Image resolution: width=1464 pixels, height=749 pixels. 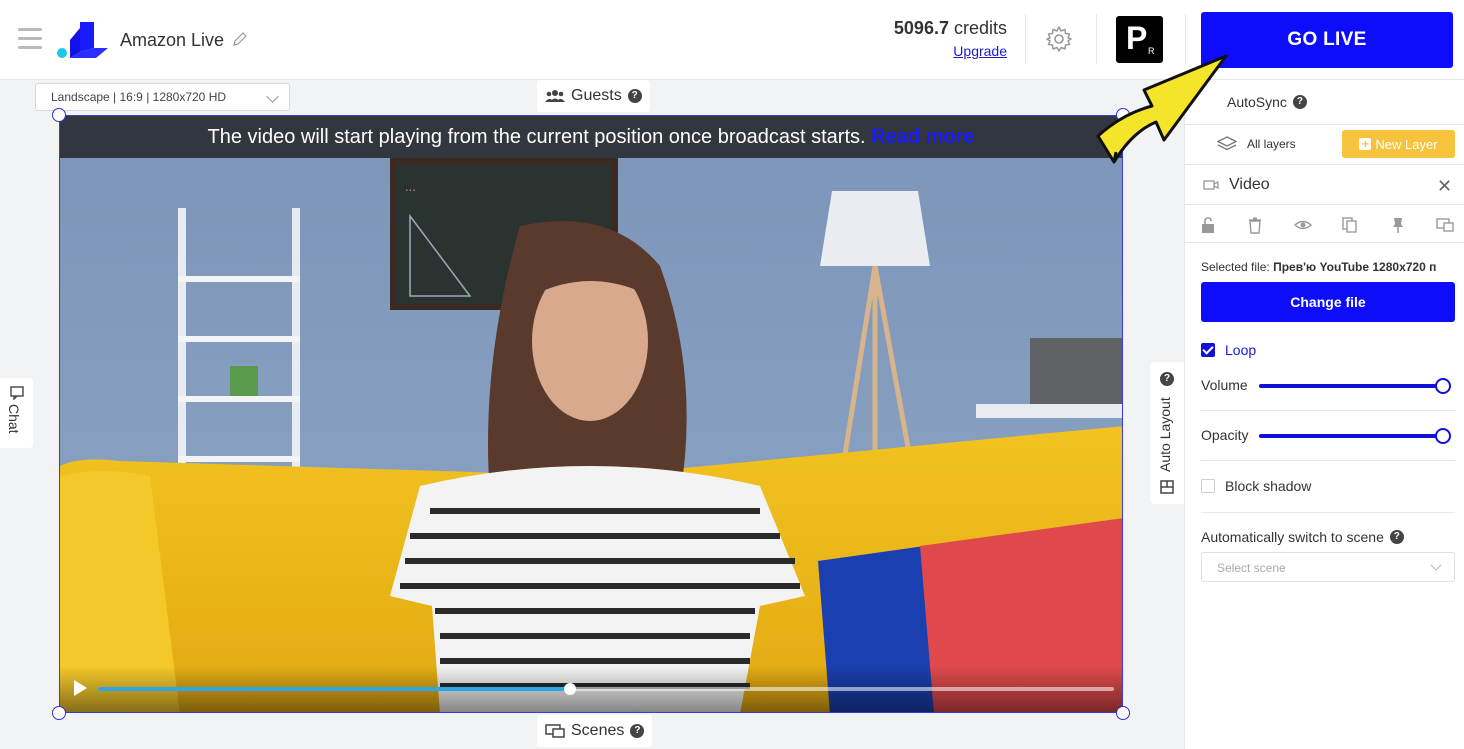 What do you see at coordinates (1249, 184) in the screenshot?
I see `layer-title: Video` at bounding box center [1249, 184].